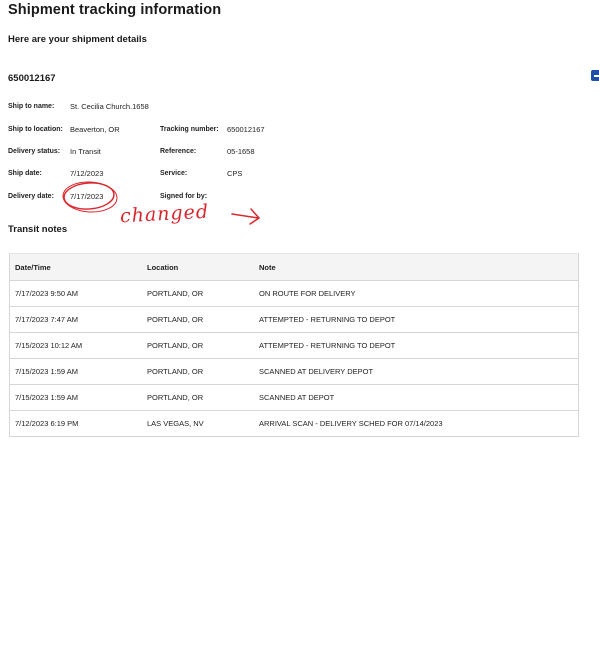 The image size is (599, 647). What do you see at coordinates (109, 106) in the screenshot?
I see `ship-to-name-value: St. Cecilia Church.1658` at bounding box center [109, 106].